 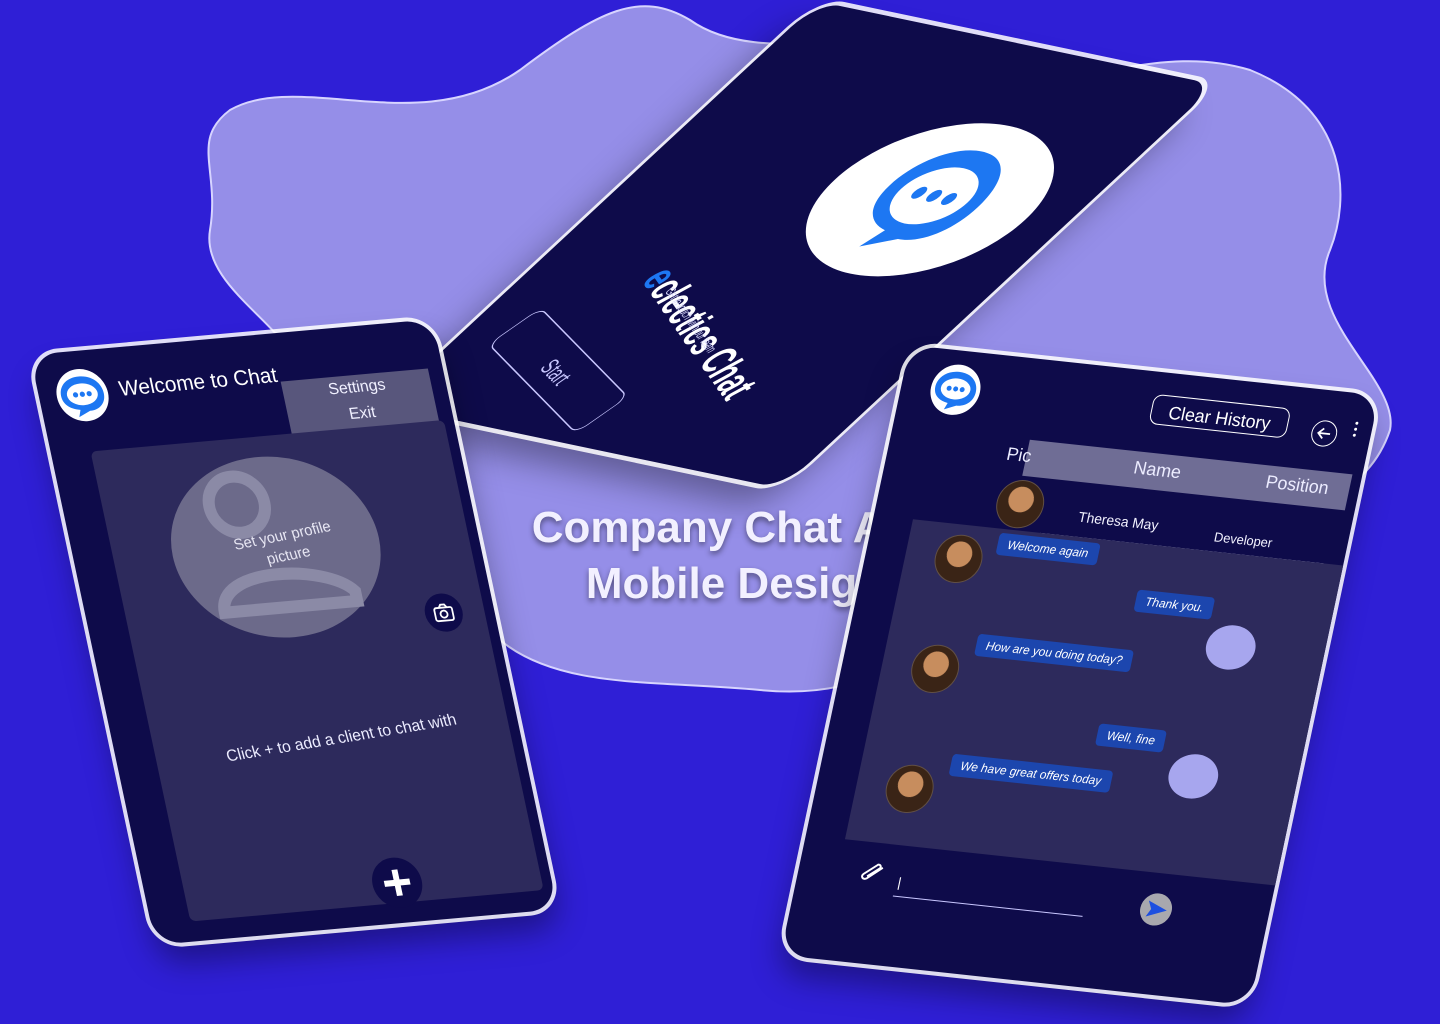 What do you see at coordinates (310, 547) in the screenshot?
I see `profile-picture-placeholder: Set your profile picture` at bounding box center [310, 547].